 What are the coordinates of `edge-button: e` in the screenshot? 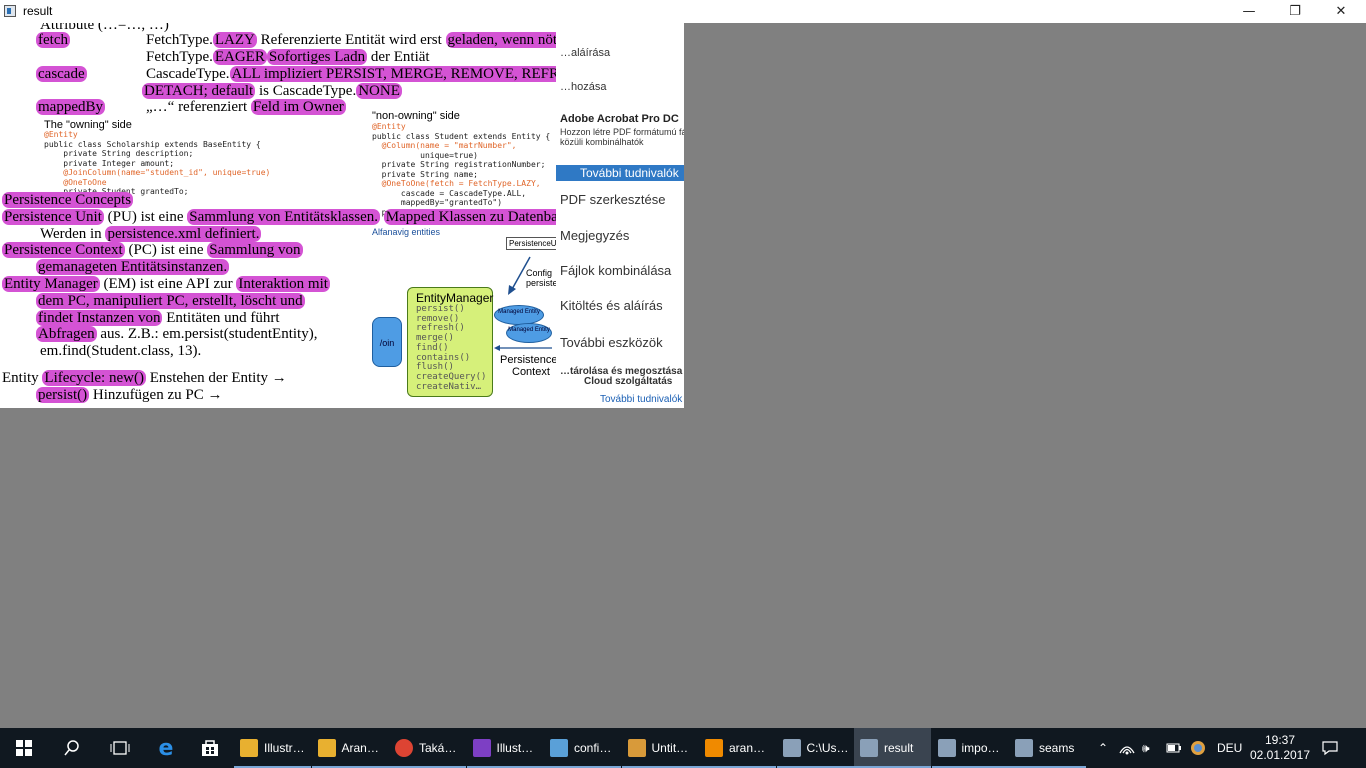 It's located at (166, 748).